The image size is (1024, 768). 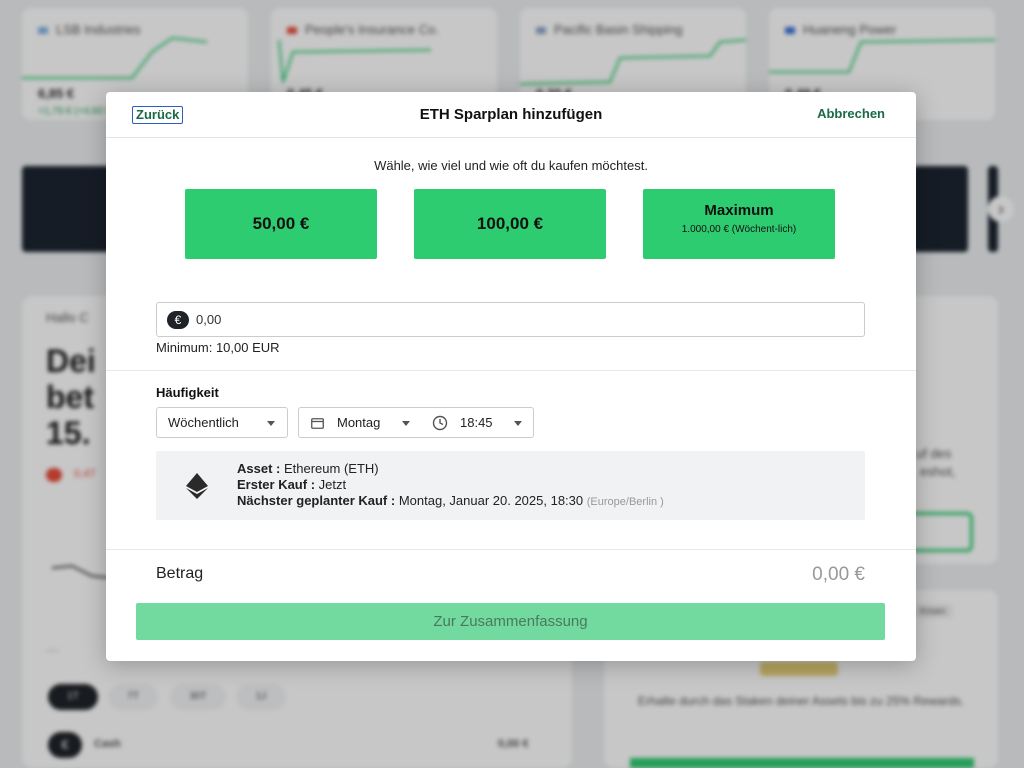 I want to click on clock-icon, so click(x=440, y=423).